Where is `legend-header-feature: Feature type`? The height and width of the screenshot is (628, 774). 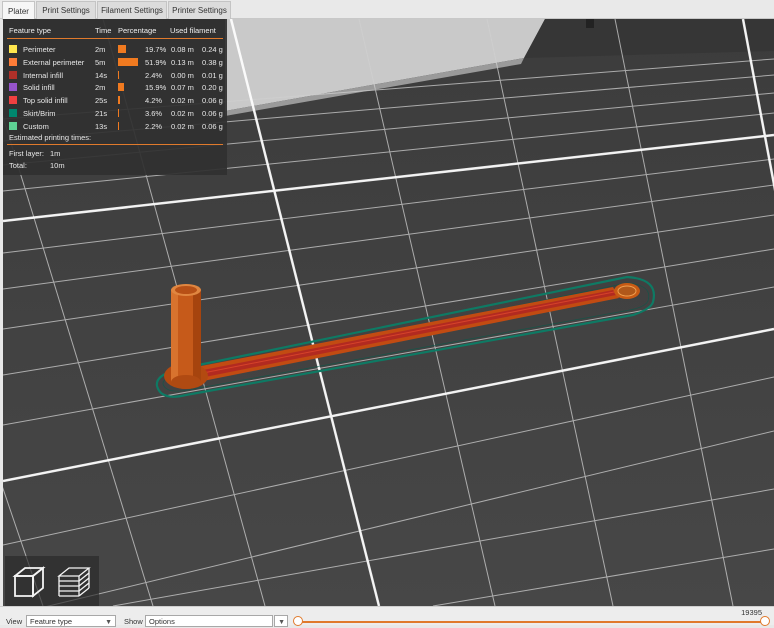
legend-header-feature: Feature type is located at coordinates (30, 30).